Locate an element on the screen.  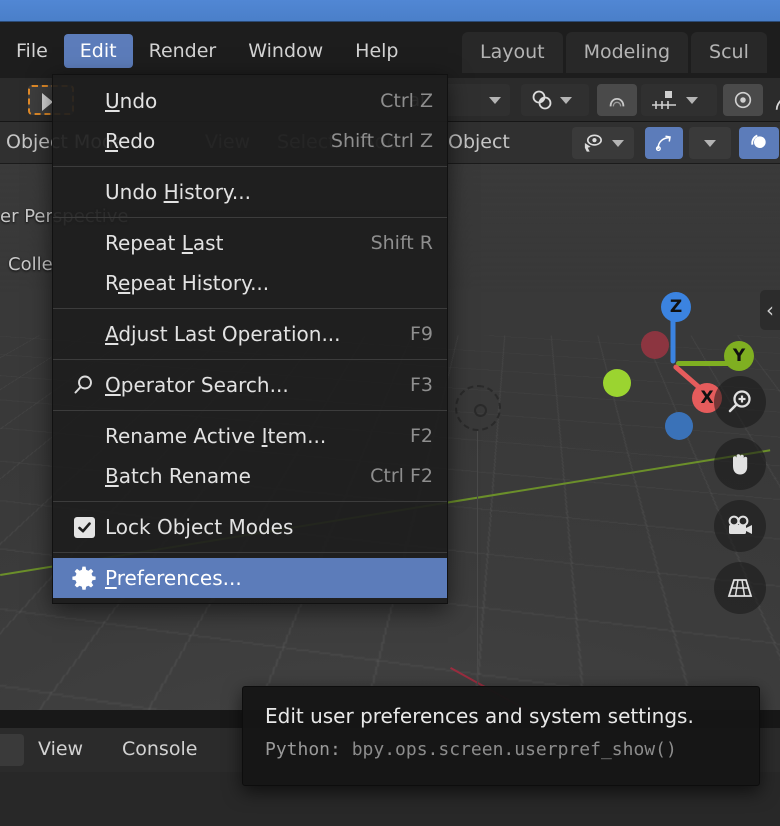
viewport-menu-object: Object is located at coordinates (479, 142).